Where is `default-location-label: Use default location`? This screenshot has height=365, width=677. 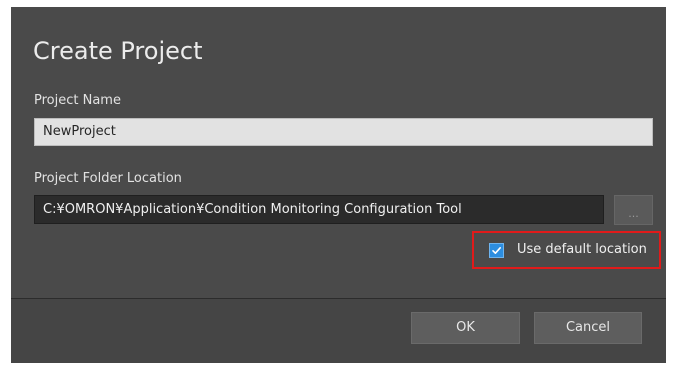
default-location-label: Use default location is located at coordinates (582, 249).